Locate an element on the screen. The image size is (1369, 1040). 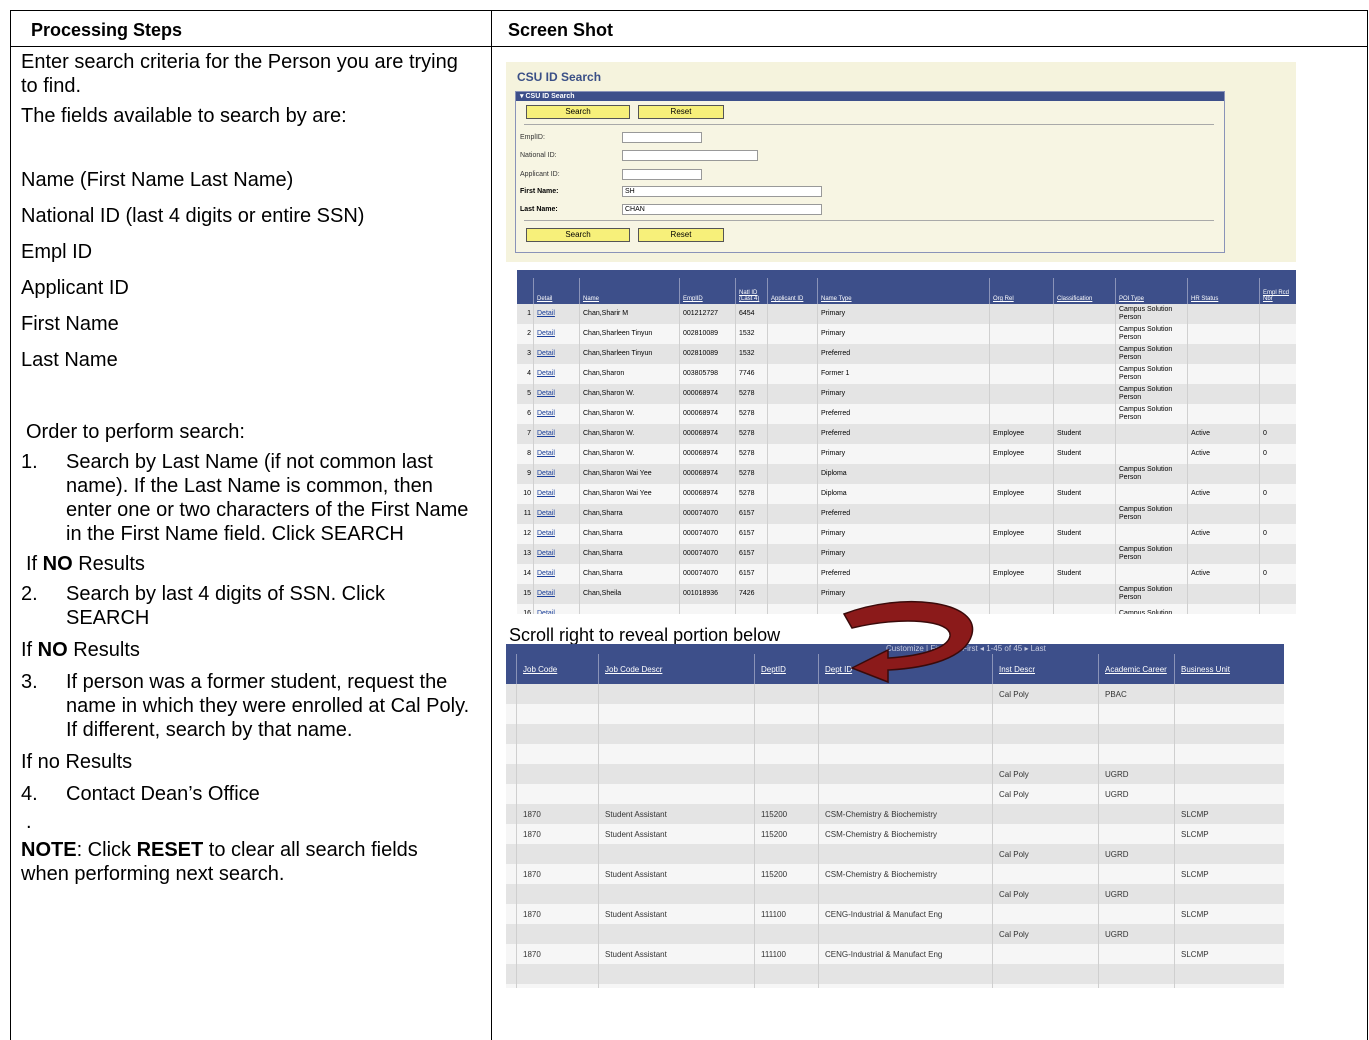
table-cell: Cal Poly is located at coordinates (1045, 774).